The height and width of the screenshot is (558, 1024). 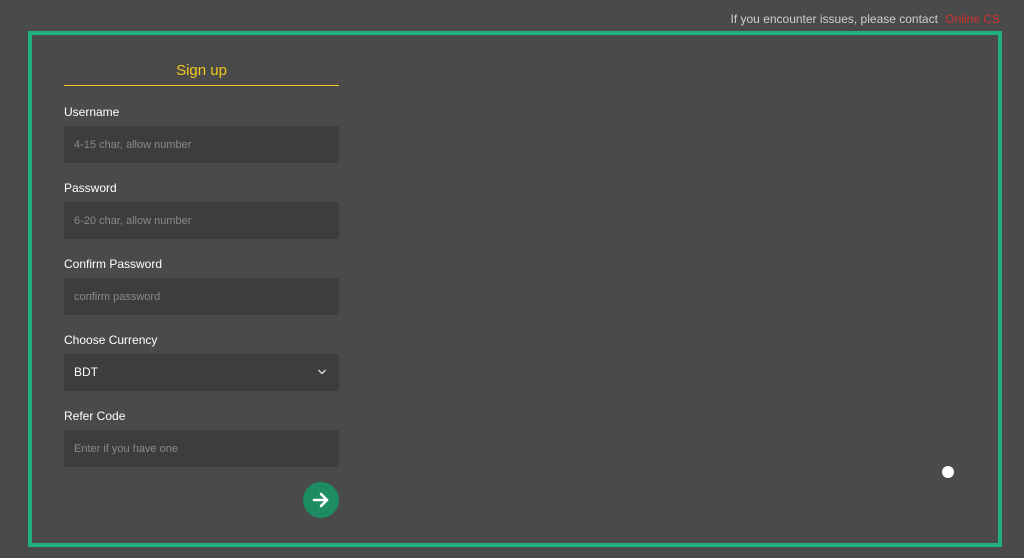 What do you see at coordinates (113, 264) in the screenshot?
I see `confirm-password-label: Confirm Password` at bounding box center [113, 264].